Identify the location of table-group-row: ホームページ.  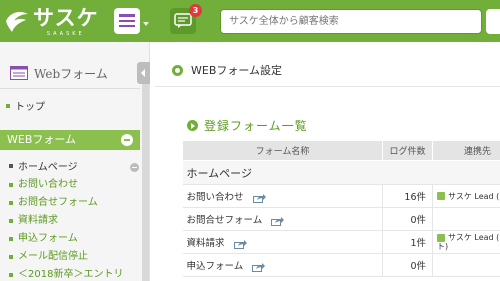
(341, 172).